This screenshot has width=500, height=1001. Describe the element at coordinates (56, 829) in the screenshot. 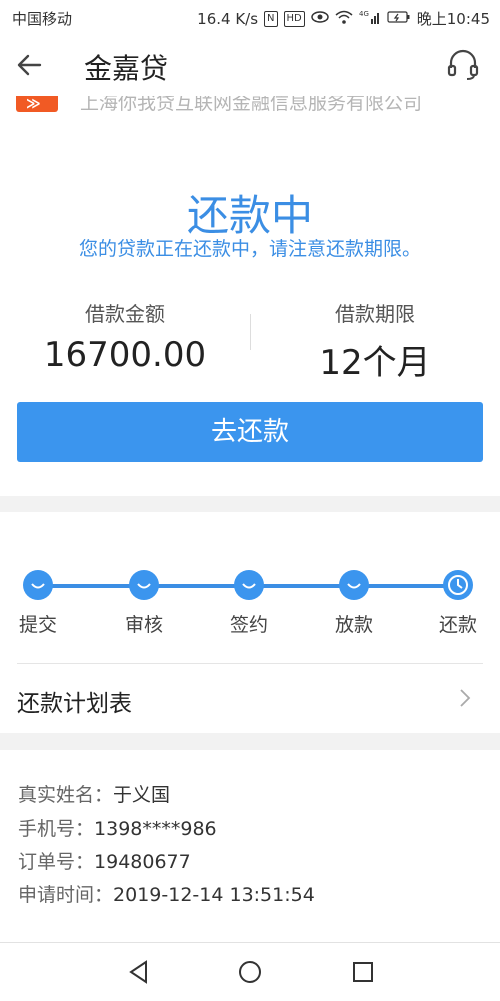

I see `applicant-phone-label: 手机号：` at that location.